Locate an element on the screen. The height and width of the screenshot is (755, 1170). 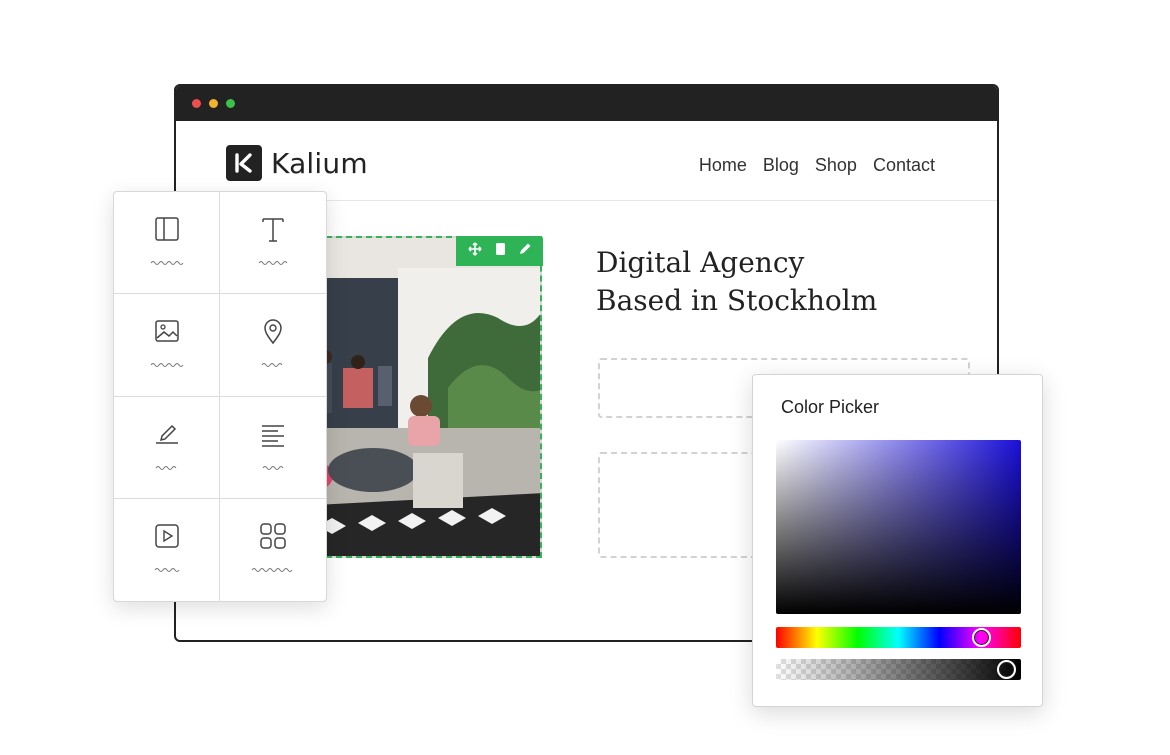
nav-contact: Contact is located at coordinates (904, 165).